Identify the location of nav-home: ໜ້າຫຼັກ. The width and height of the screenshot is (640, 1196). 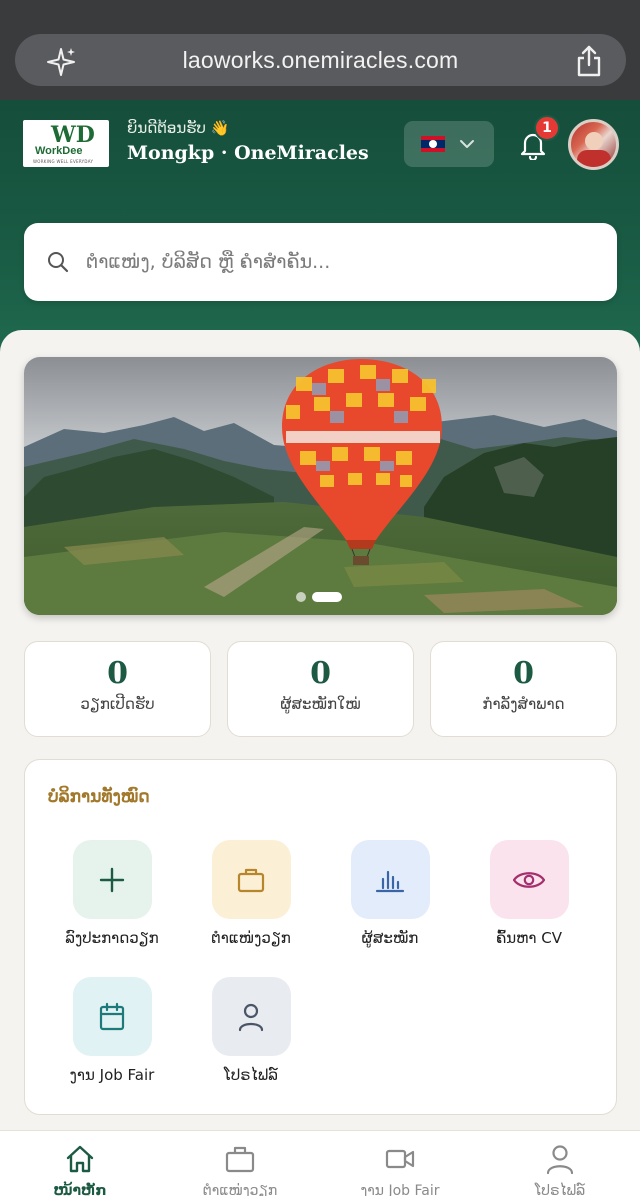
(80, 1169).